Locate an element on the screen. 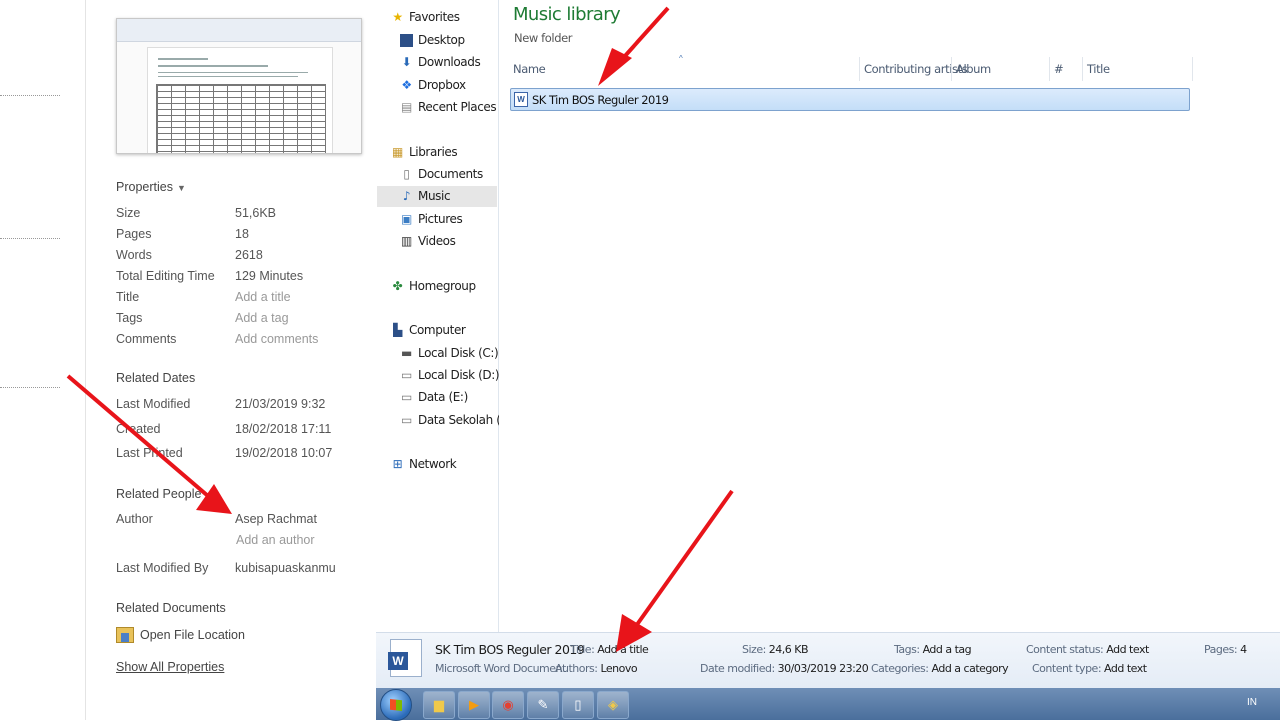  column-header-album: Album is located at coordinates (973, 69).